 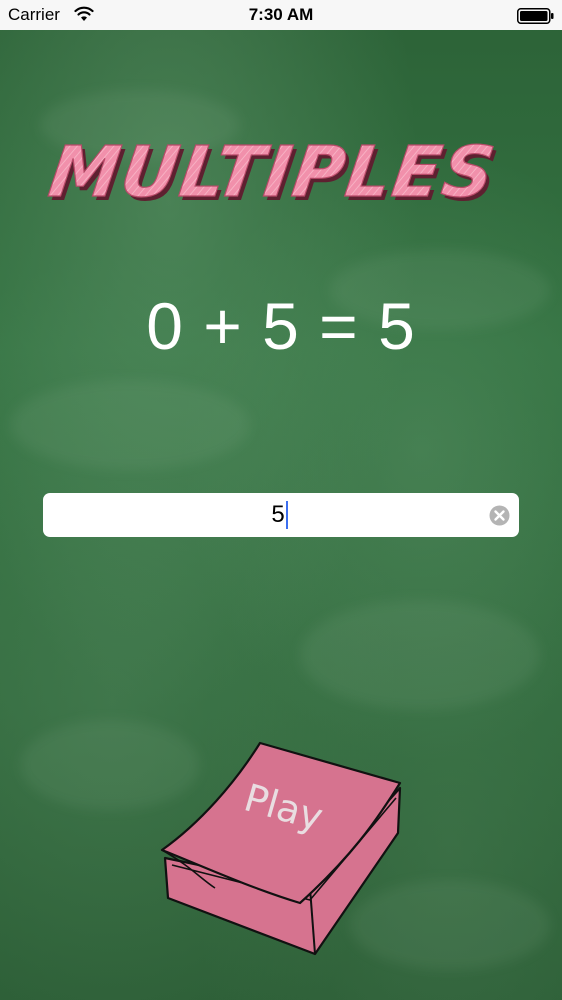 I want to click on status-bar: Carrier 7:30 AM, so click(x=281, y=15).